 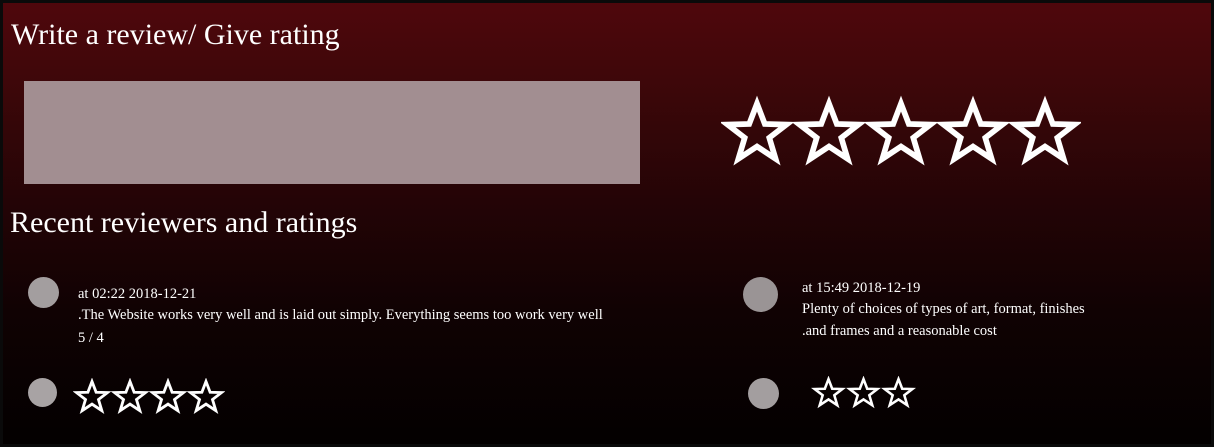 I want to click on review-timestamp: at 02:22 2018-12-21, so click(x=137, y=294).